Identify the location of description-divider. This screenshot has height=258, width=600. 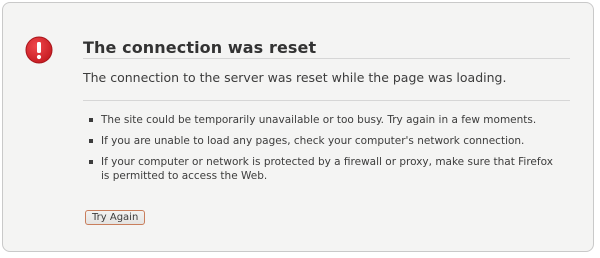
(326, 100).